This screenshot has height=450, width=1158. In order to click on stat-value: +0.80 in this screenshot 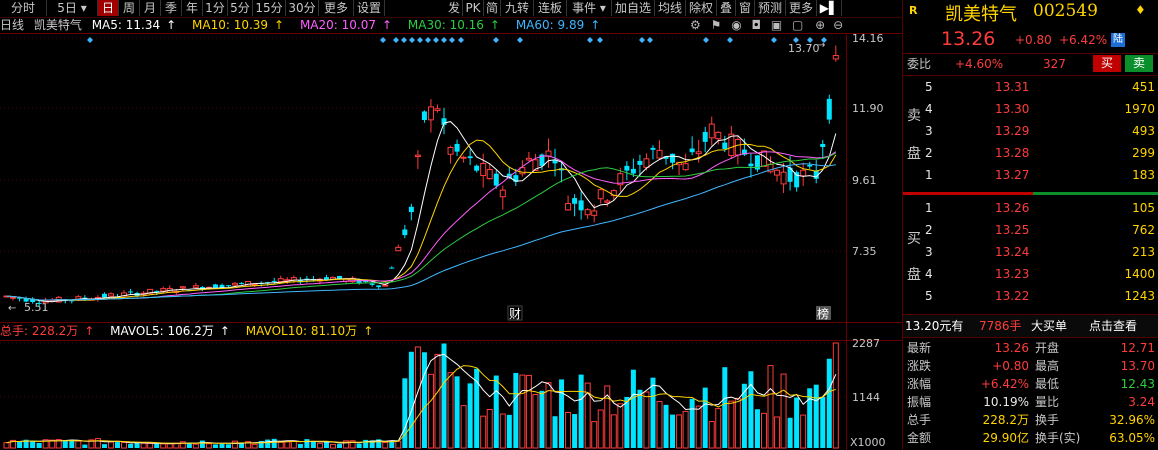, I will do `click(1010, 366)`.